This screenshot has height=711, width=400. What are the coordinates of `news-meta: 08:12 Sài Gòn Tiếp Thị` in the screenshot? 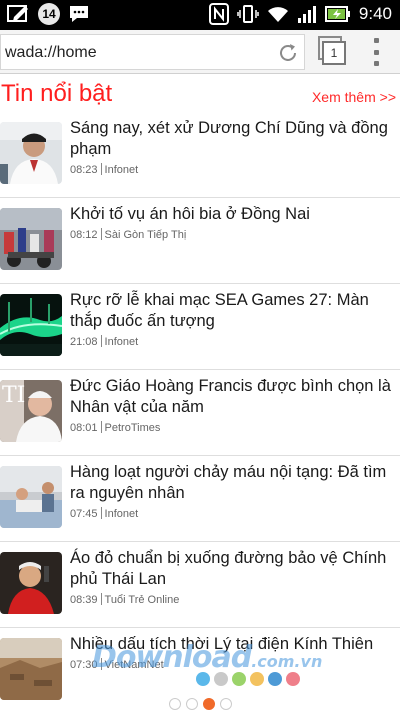 It's located at (128, 234).